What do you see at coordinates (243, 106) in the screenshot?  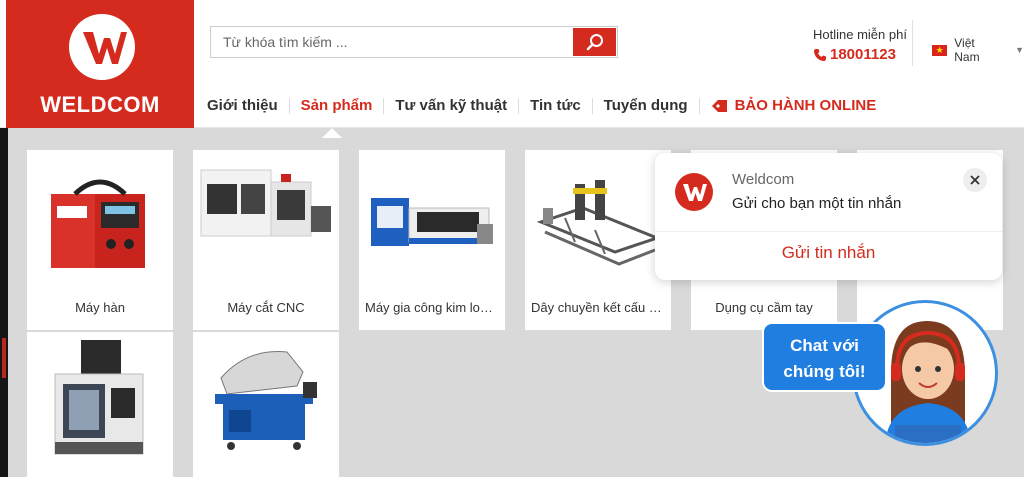 I see `nav-item-gioi-thieu: Giới thiệu` at bounding box center [243, 106].